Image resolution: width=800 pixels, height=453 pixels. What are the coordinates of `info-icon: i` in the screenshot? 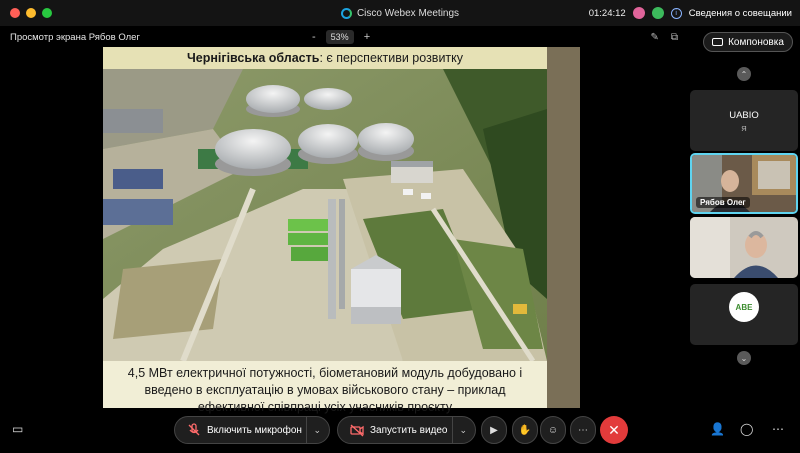 It's located at (676, 13).